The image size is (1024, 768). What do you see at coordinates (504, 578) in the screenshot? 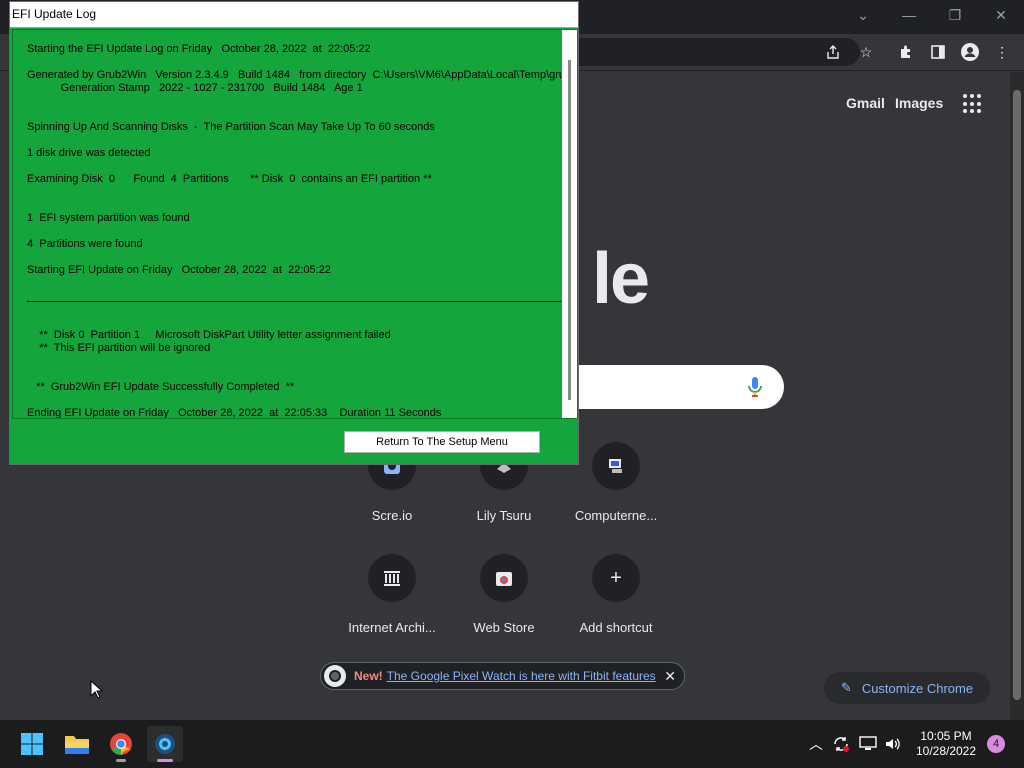
I see `web-store-icon` at bounding box center [504, 578].